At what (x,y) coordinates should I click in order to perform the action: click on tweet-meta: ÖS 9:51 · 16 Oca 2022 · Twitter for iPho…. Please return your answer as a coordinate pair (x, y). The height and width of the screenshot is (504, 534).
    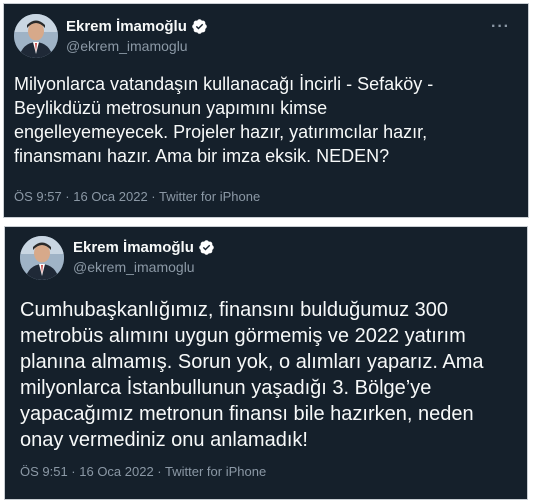
    Looking at the image, I should click on (143, 471).